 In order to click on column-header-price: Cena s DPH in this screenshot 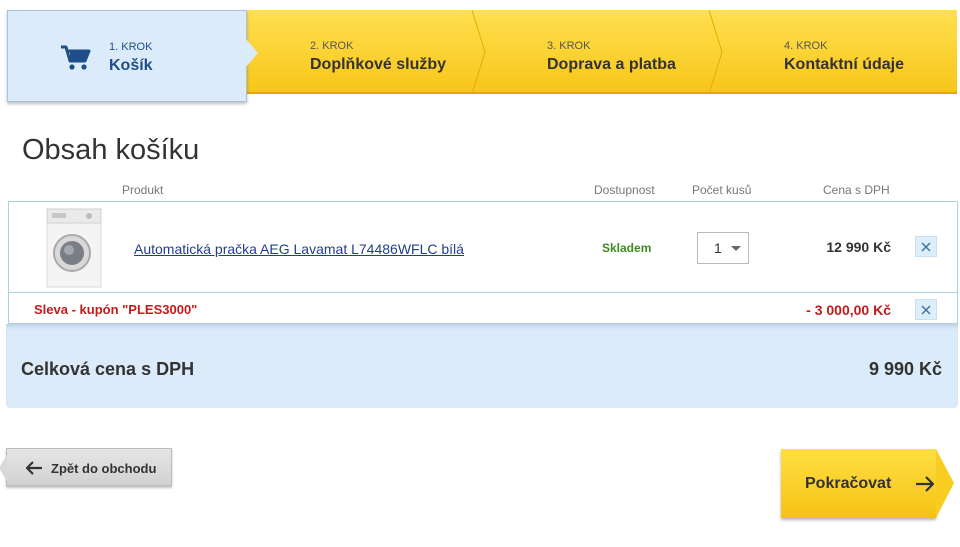, I will do `click(856, 190)`.